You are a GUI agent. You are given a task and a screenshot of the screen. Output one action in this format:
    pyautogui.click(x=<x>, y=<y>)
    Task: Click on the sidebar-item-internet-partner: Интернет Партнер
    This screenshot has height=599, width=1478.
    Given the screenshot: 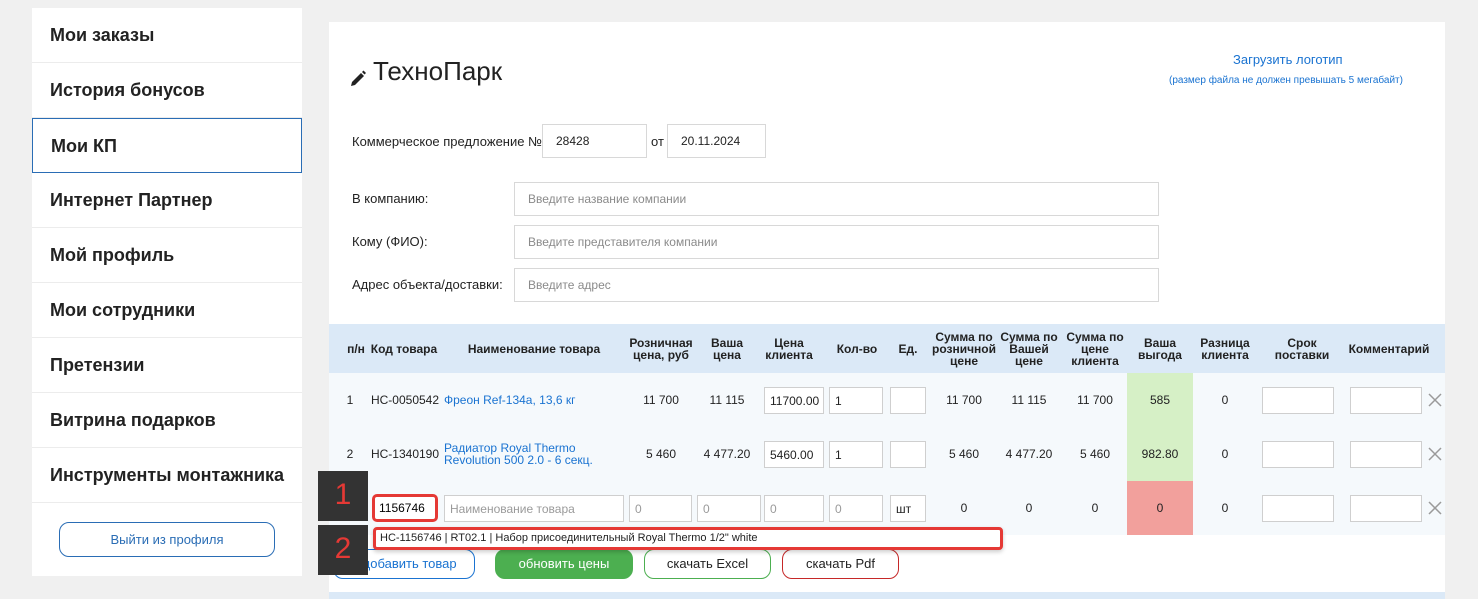 What is the action you would take?
    pyautogui.click(x=167, y=200)
    